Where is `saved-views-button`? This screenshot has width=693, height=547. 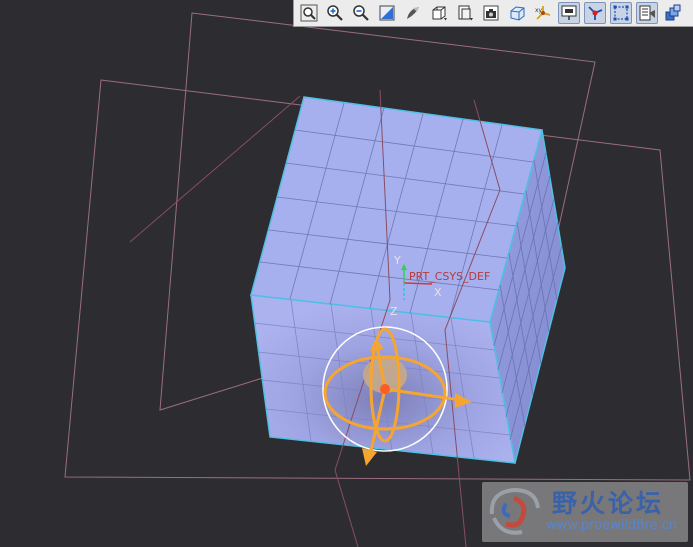 saved-views-button is located at coordinates (439, 13).